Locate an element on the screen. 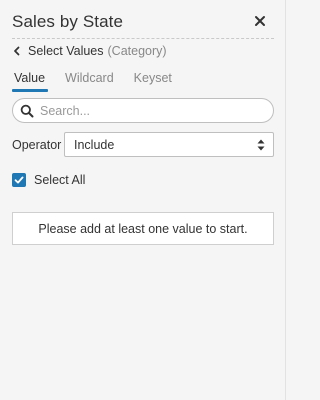 This screenshot has height=400, width=320. breadcrumb-label: Select Values is located at coordinates (66, 51).